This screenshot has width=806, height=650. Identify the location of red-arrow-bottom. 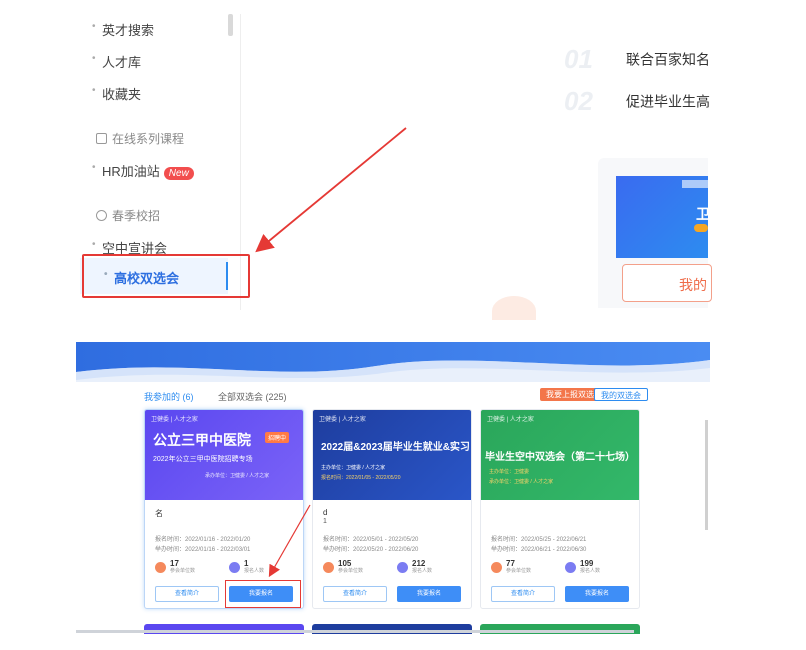
(289, 541).